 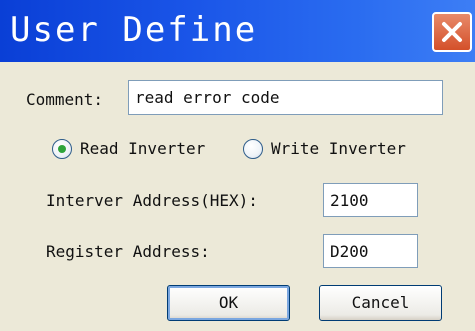 I want to click on close-button, so click(x=452, y=32).